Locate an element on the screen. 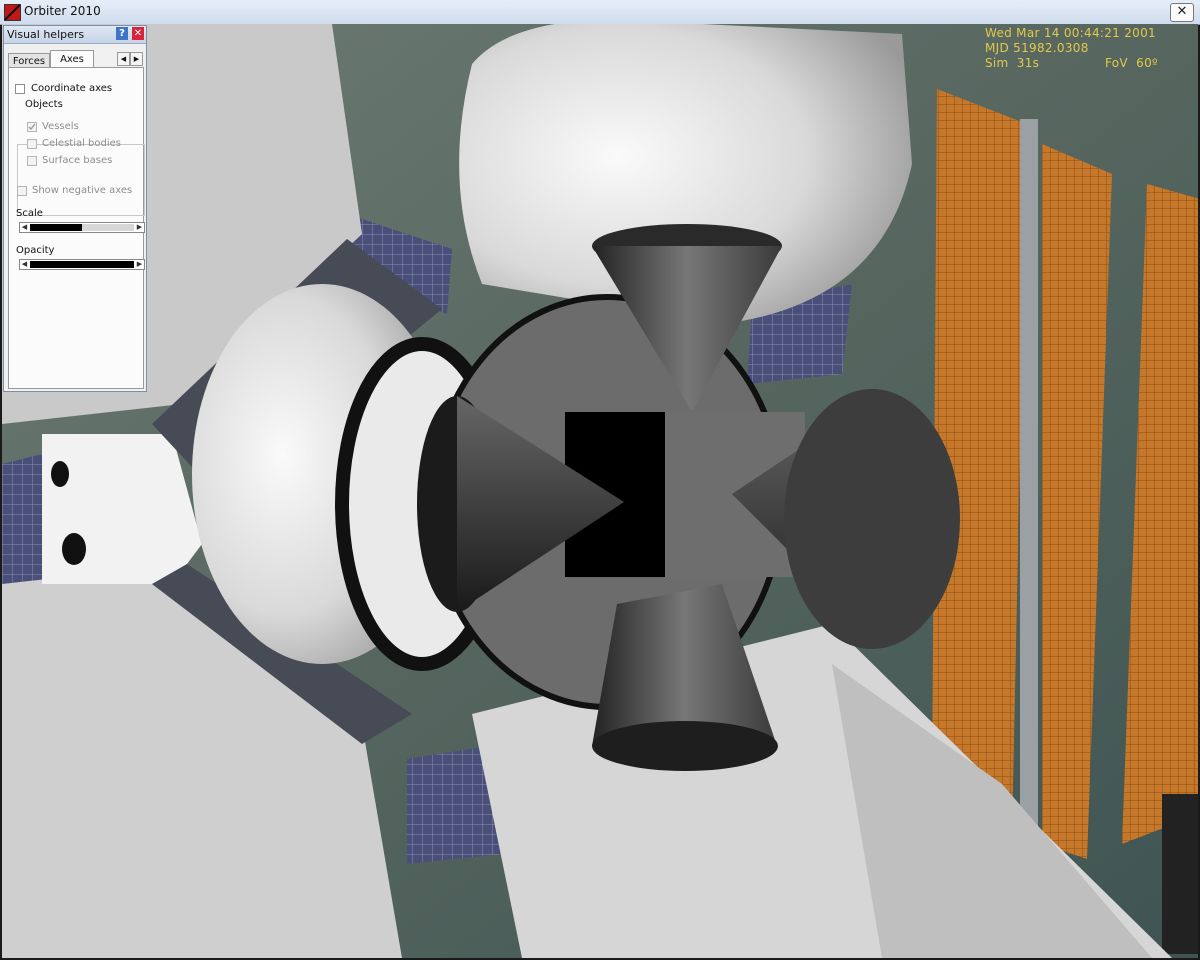 The height and width of the screenshot is (960, 1200). window-title: Orbiter 2010 is located at coordinates (62, 11).